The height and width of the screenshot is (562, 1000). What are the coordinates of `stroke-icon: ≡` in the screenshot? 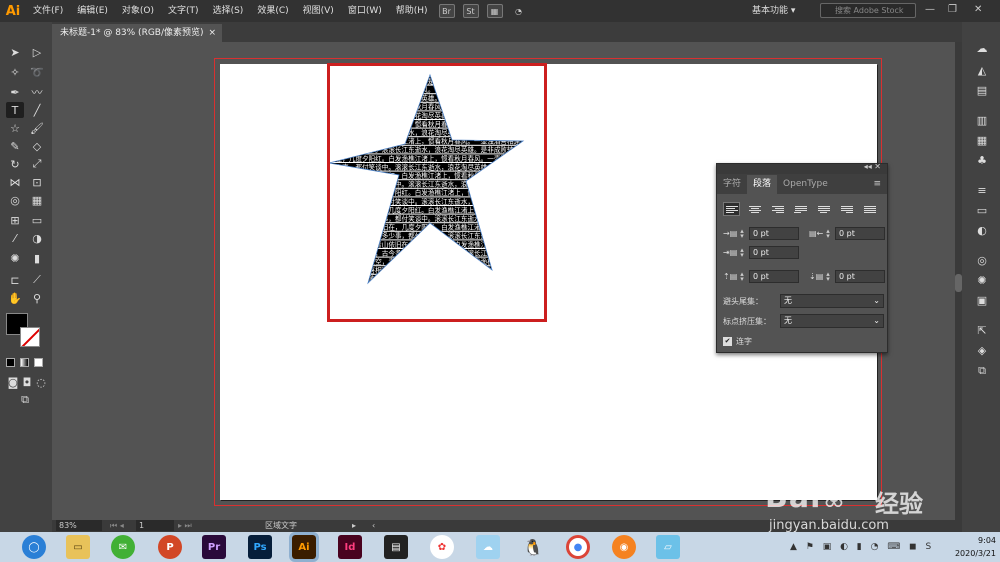 It's located at (982, 191).